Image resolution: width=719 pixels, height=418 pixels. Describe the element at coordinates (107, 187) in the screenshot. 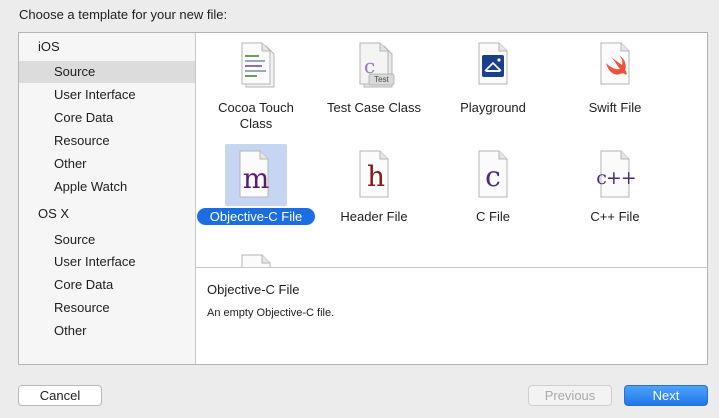

I see `sidebar-item-ios-apple-watch: Apple Watch` at that location.